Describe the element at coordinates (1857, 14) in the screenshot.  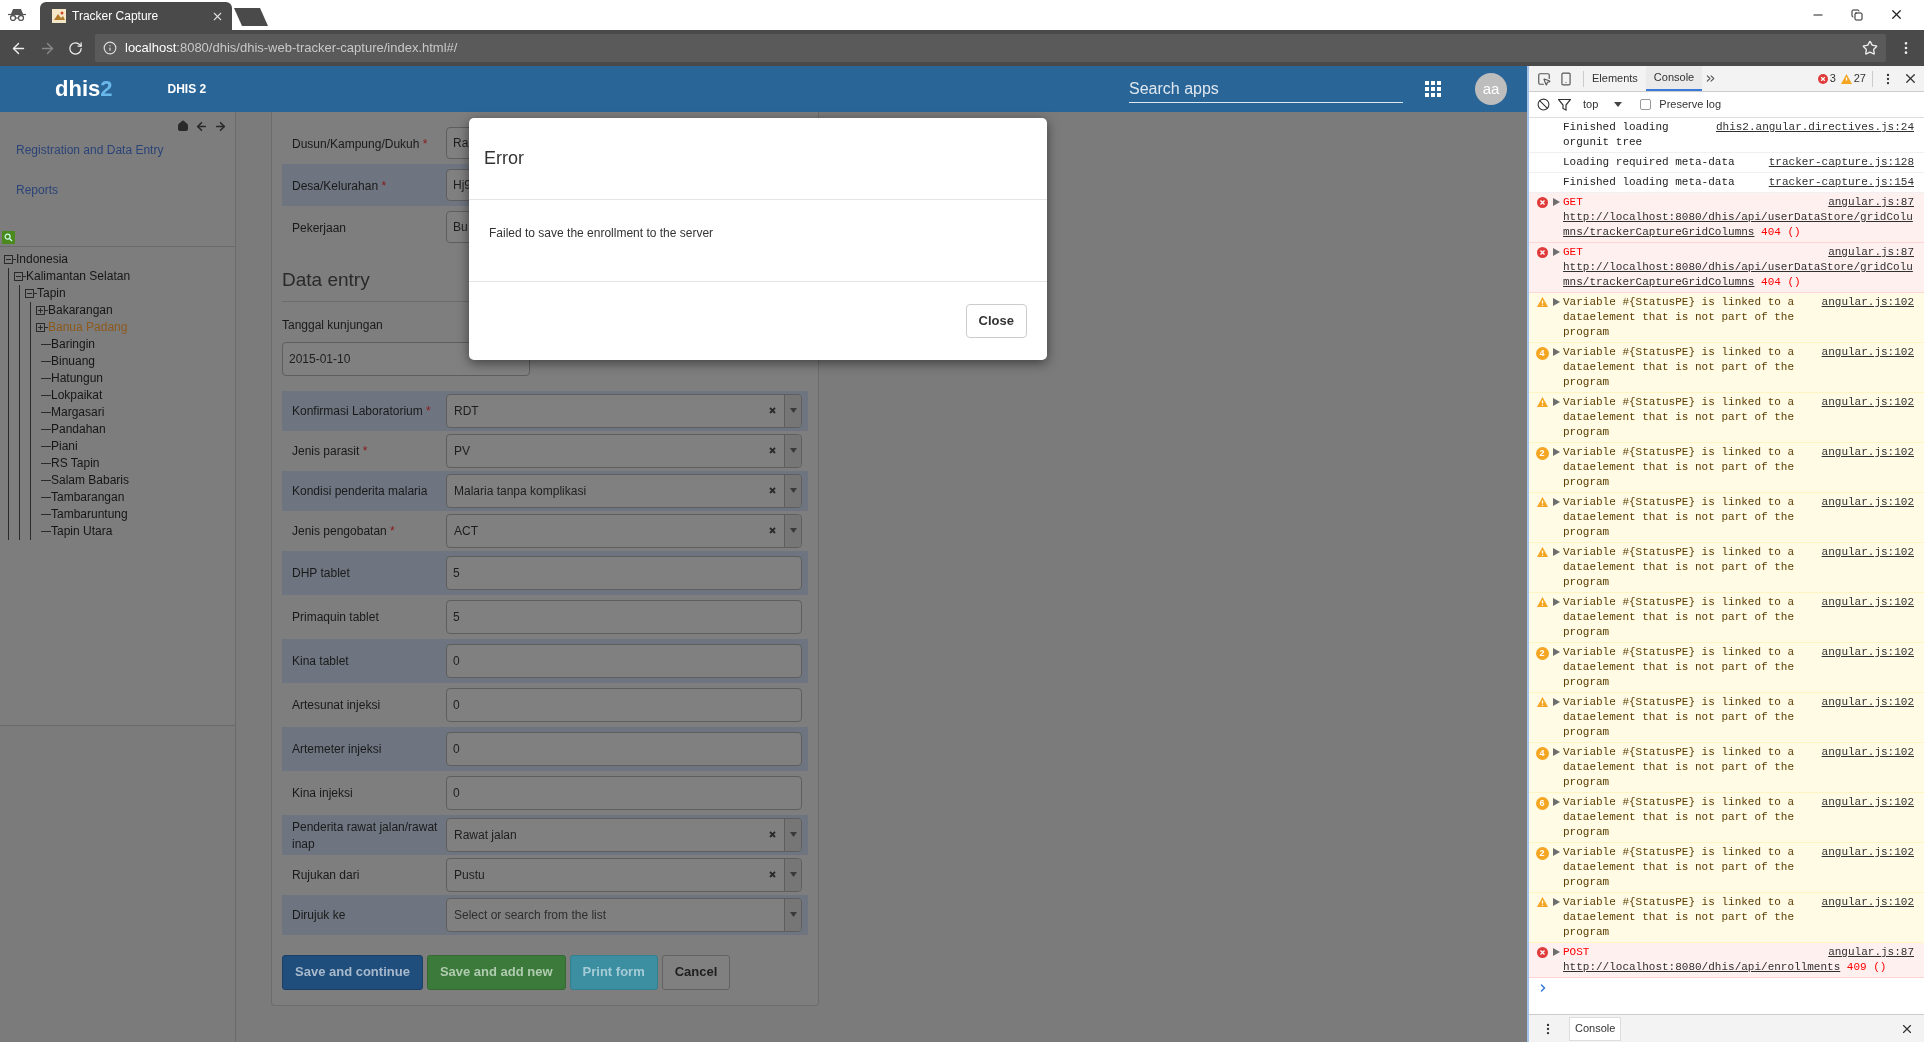
I see `restore-icon` at that location.